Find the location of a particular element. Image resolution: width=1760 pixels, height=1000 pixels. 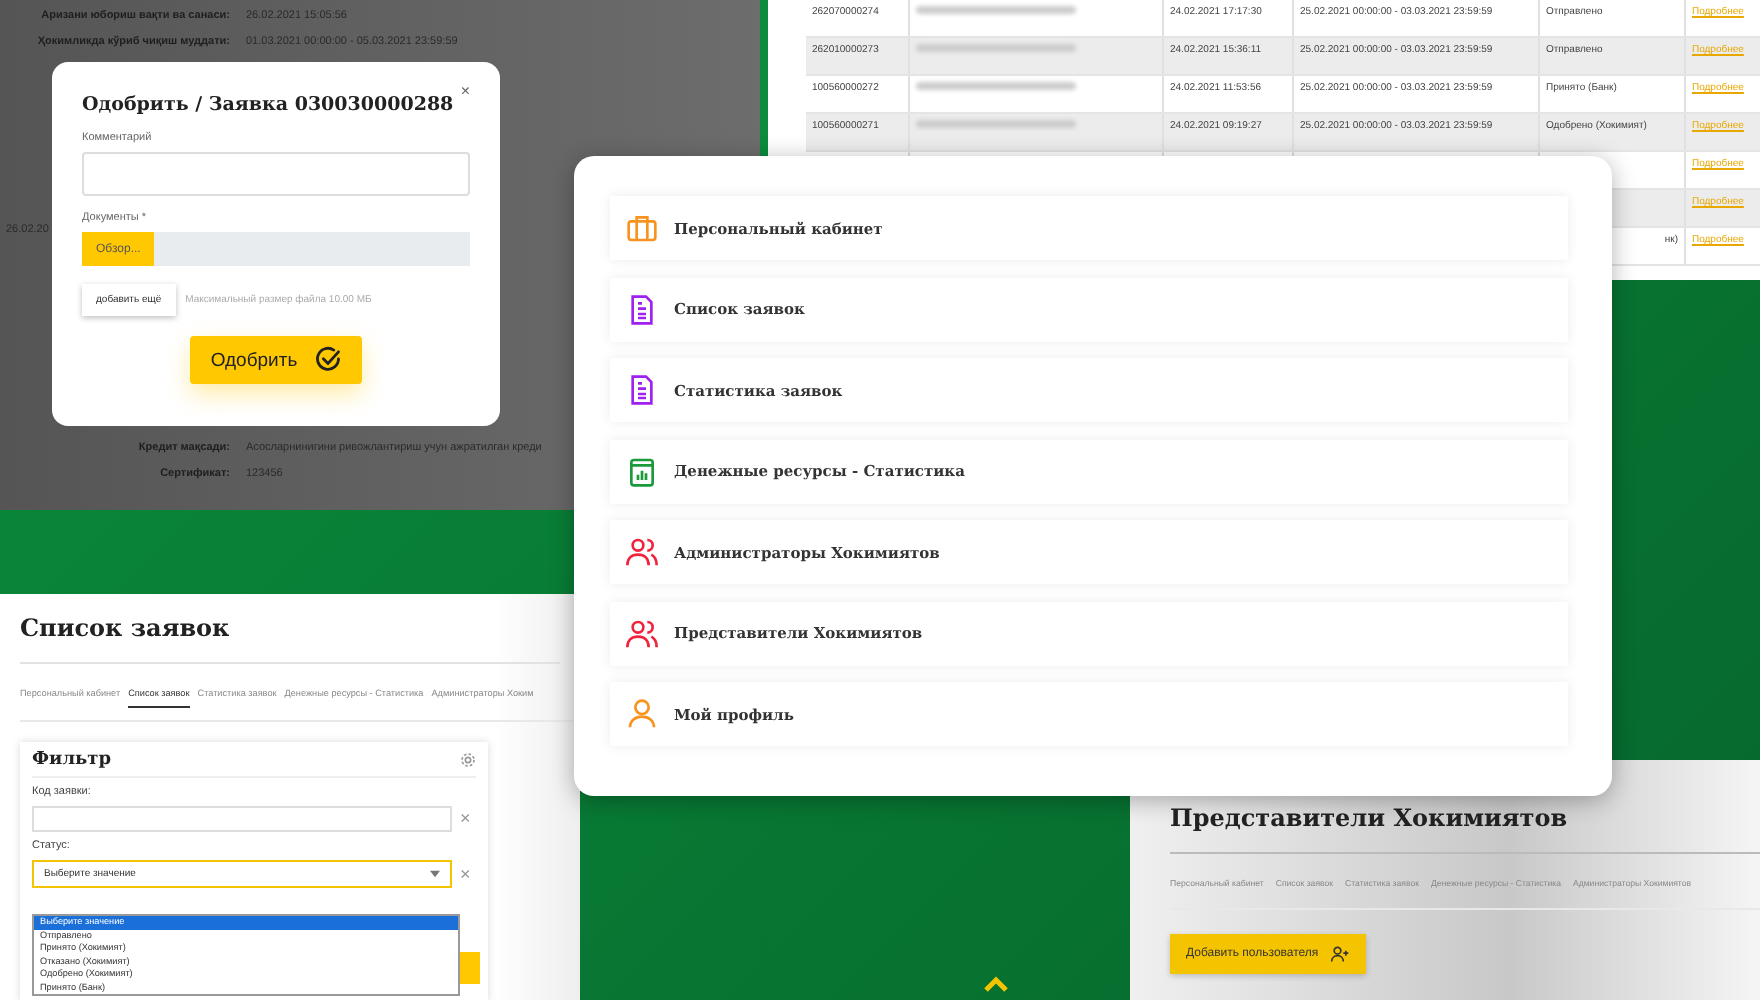

approve-button: Одобрить is located at coordinates (276, 360).